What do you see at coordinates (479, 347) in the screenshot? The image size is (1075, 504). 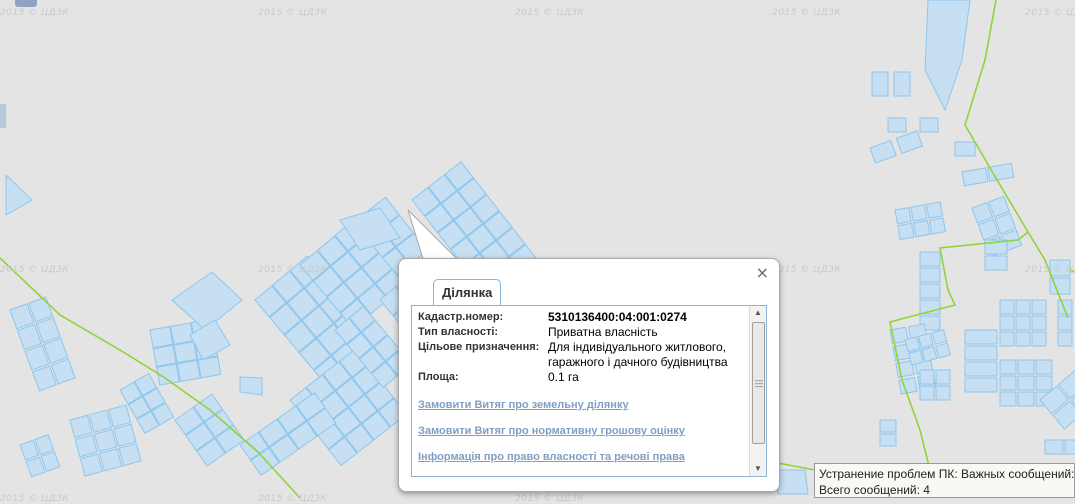 I see `field-label: Цільове призначення:` at bounding box center [479, 347].